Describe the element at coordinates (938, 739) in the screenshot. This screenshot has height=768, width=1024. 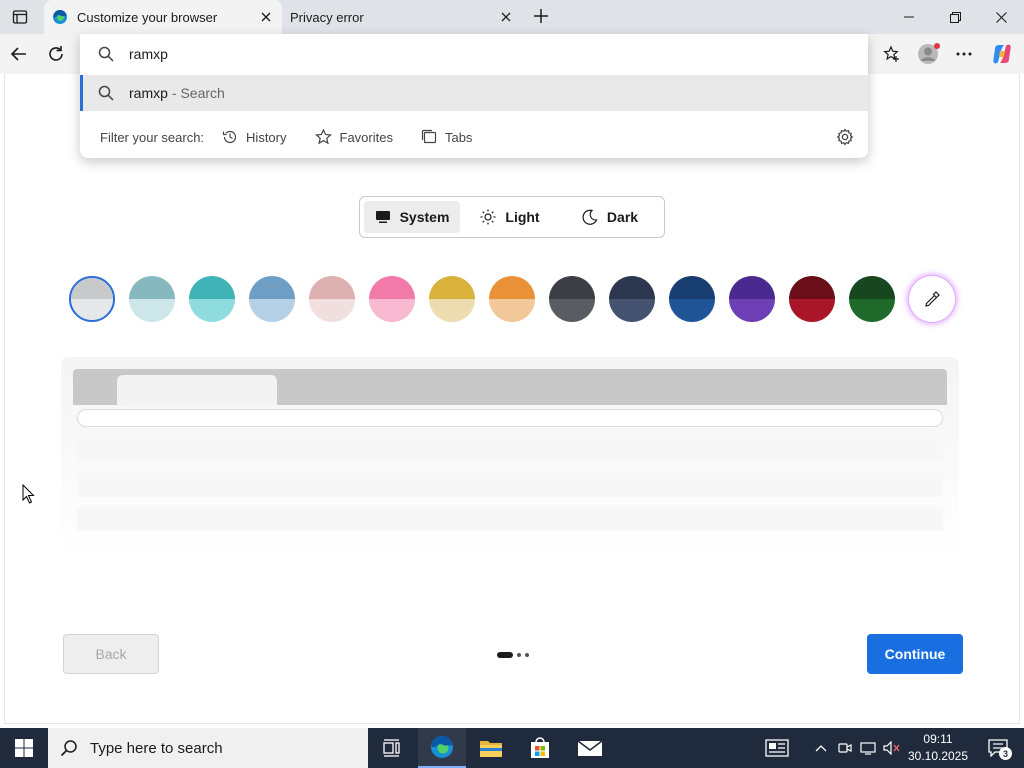
I see `clock-time: 09:11` at that location.